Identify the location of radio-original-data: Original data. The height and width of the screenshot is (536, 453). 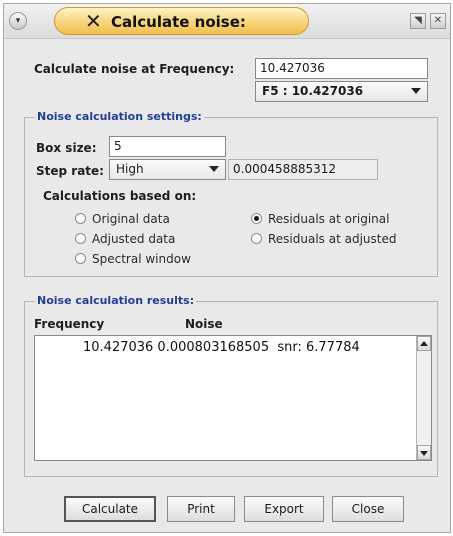
(122, 219).